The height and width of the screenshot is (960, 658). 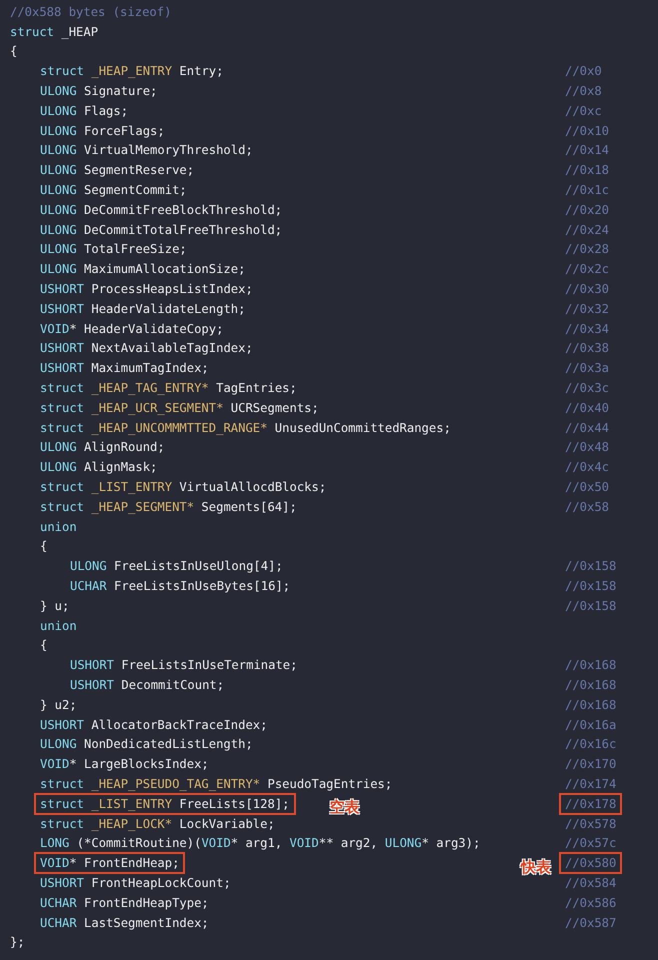 What do you see at coordinates (124, 369) in the screenshot?
I see `code-line: USHORT MaximumTagIndex;` at bounding box center [124, 369].